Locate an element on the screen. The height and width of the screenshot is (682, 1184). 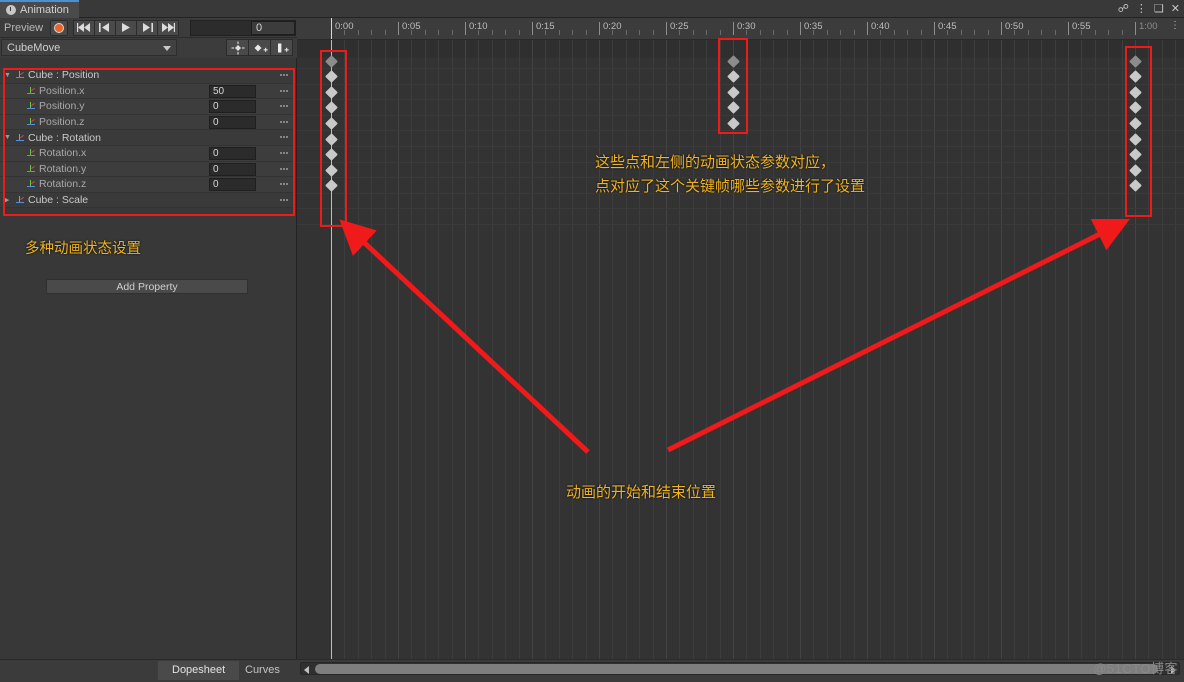
property-row: ▶ Cube : Scale is located at coordinates (147, 200).